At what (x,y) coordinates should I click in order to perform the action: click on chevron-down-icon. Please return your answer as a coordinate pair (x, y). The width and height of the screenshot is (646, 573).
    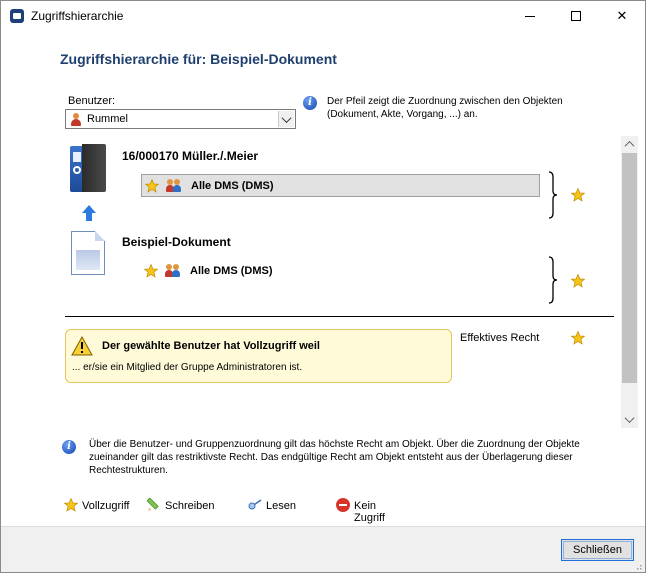
    Looking at the image, I should click on (286, 119).